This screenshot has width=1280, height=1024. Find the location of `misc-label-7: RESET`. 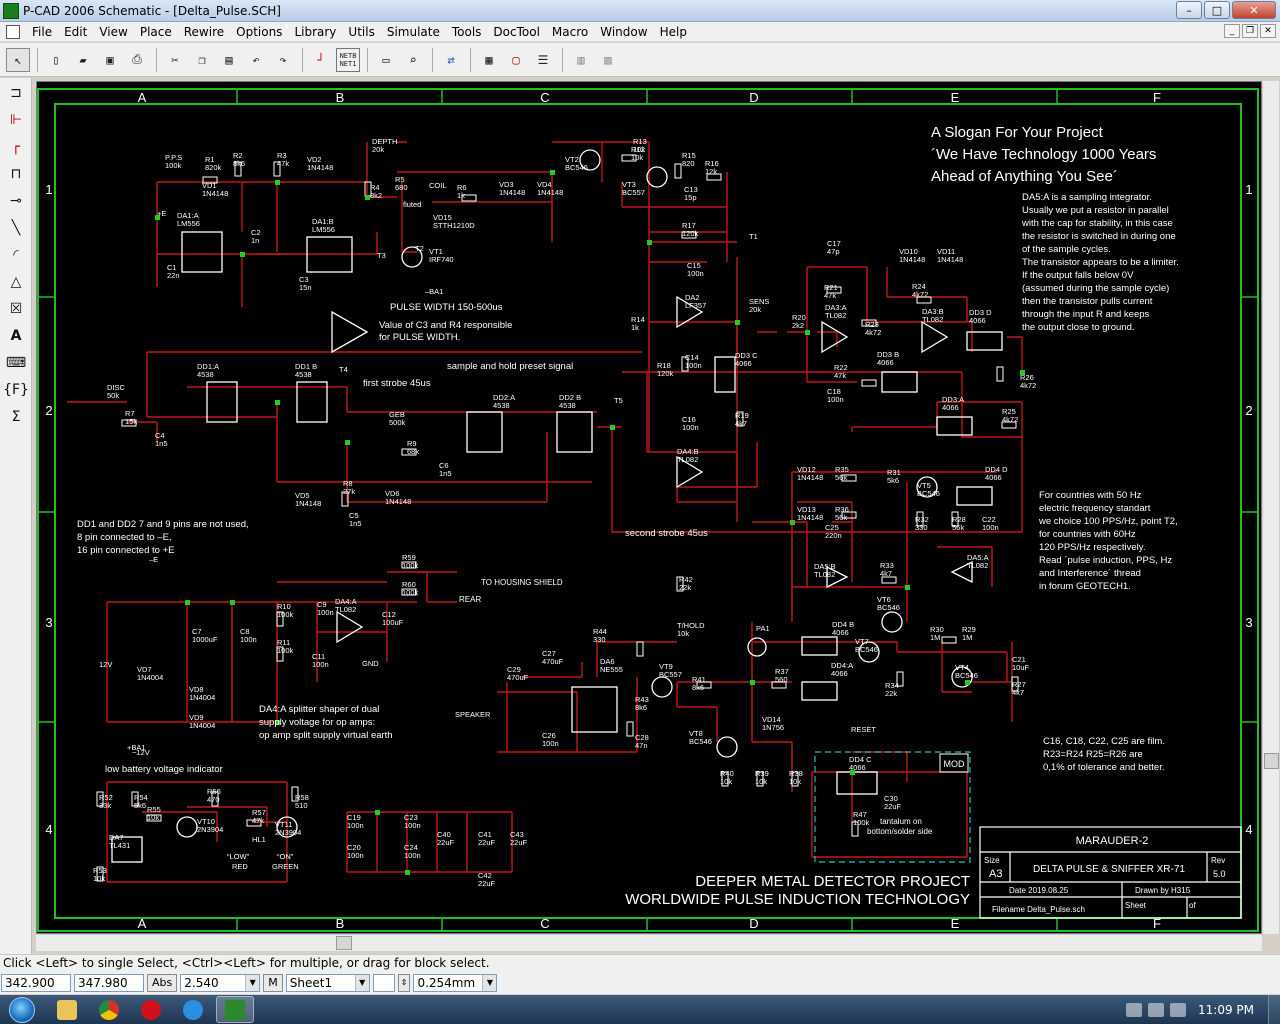

misc-label-7: RESET is located at coordinates (863, 729).